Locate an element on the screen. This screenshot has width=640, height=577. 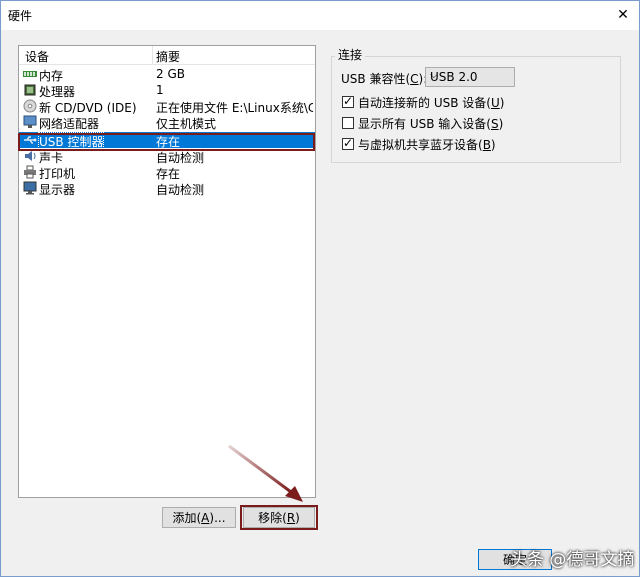
device-name: 显示器 is located at coordinates (57, 190).